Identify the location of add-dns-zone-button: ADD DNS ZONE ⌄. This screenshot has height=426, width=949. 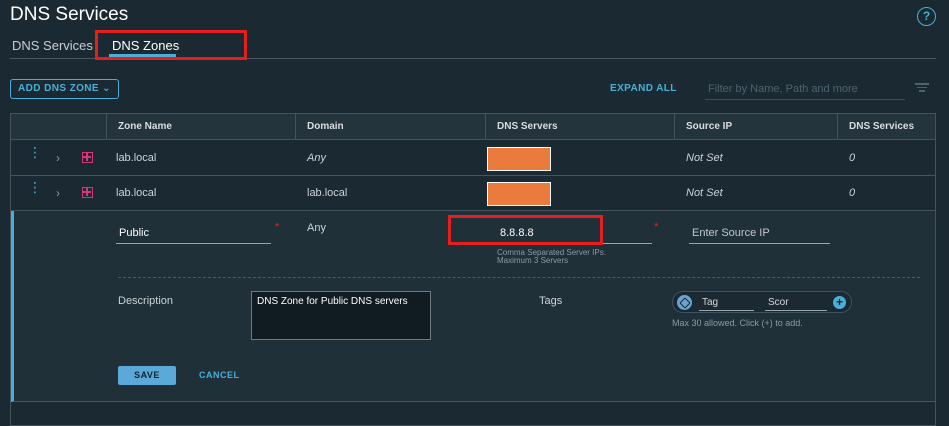
(64, 89).